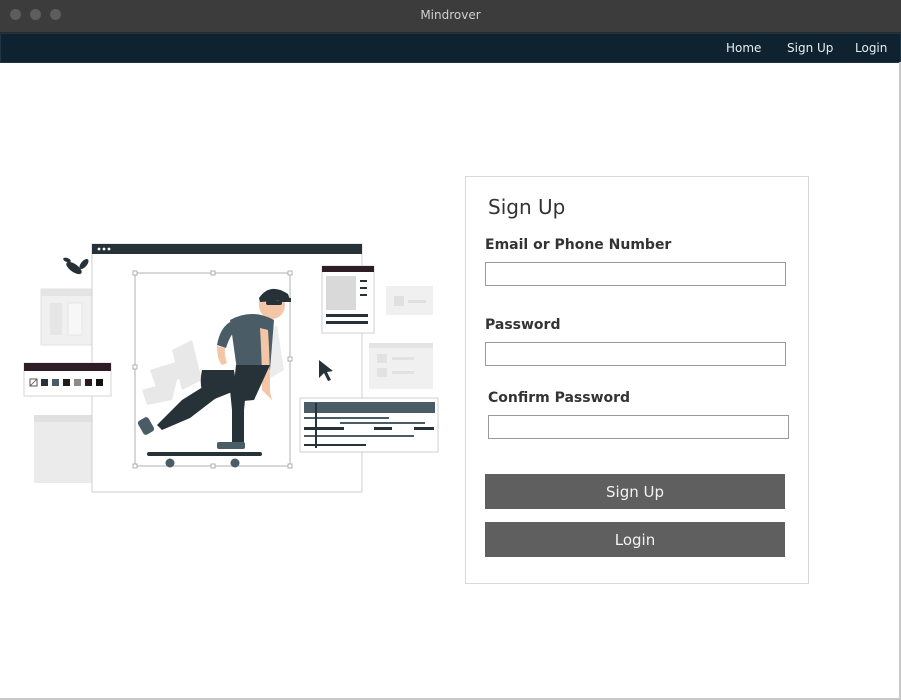 The width and height of the screenshot is (901, 700). What do you see at coordinates (76, 266) in the screenshot?
I see `leaf-decoration` at bounding box center [76, 266].